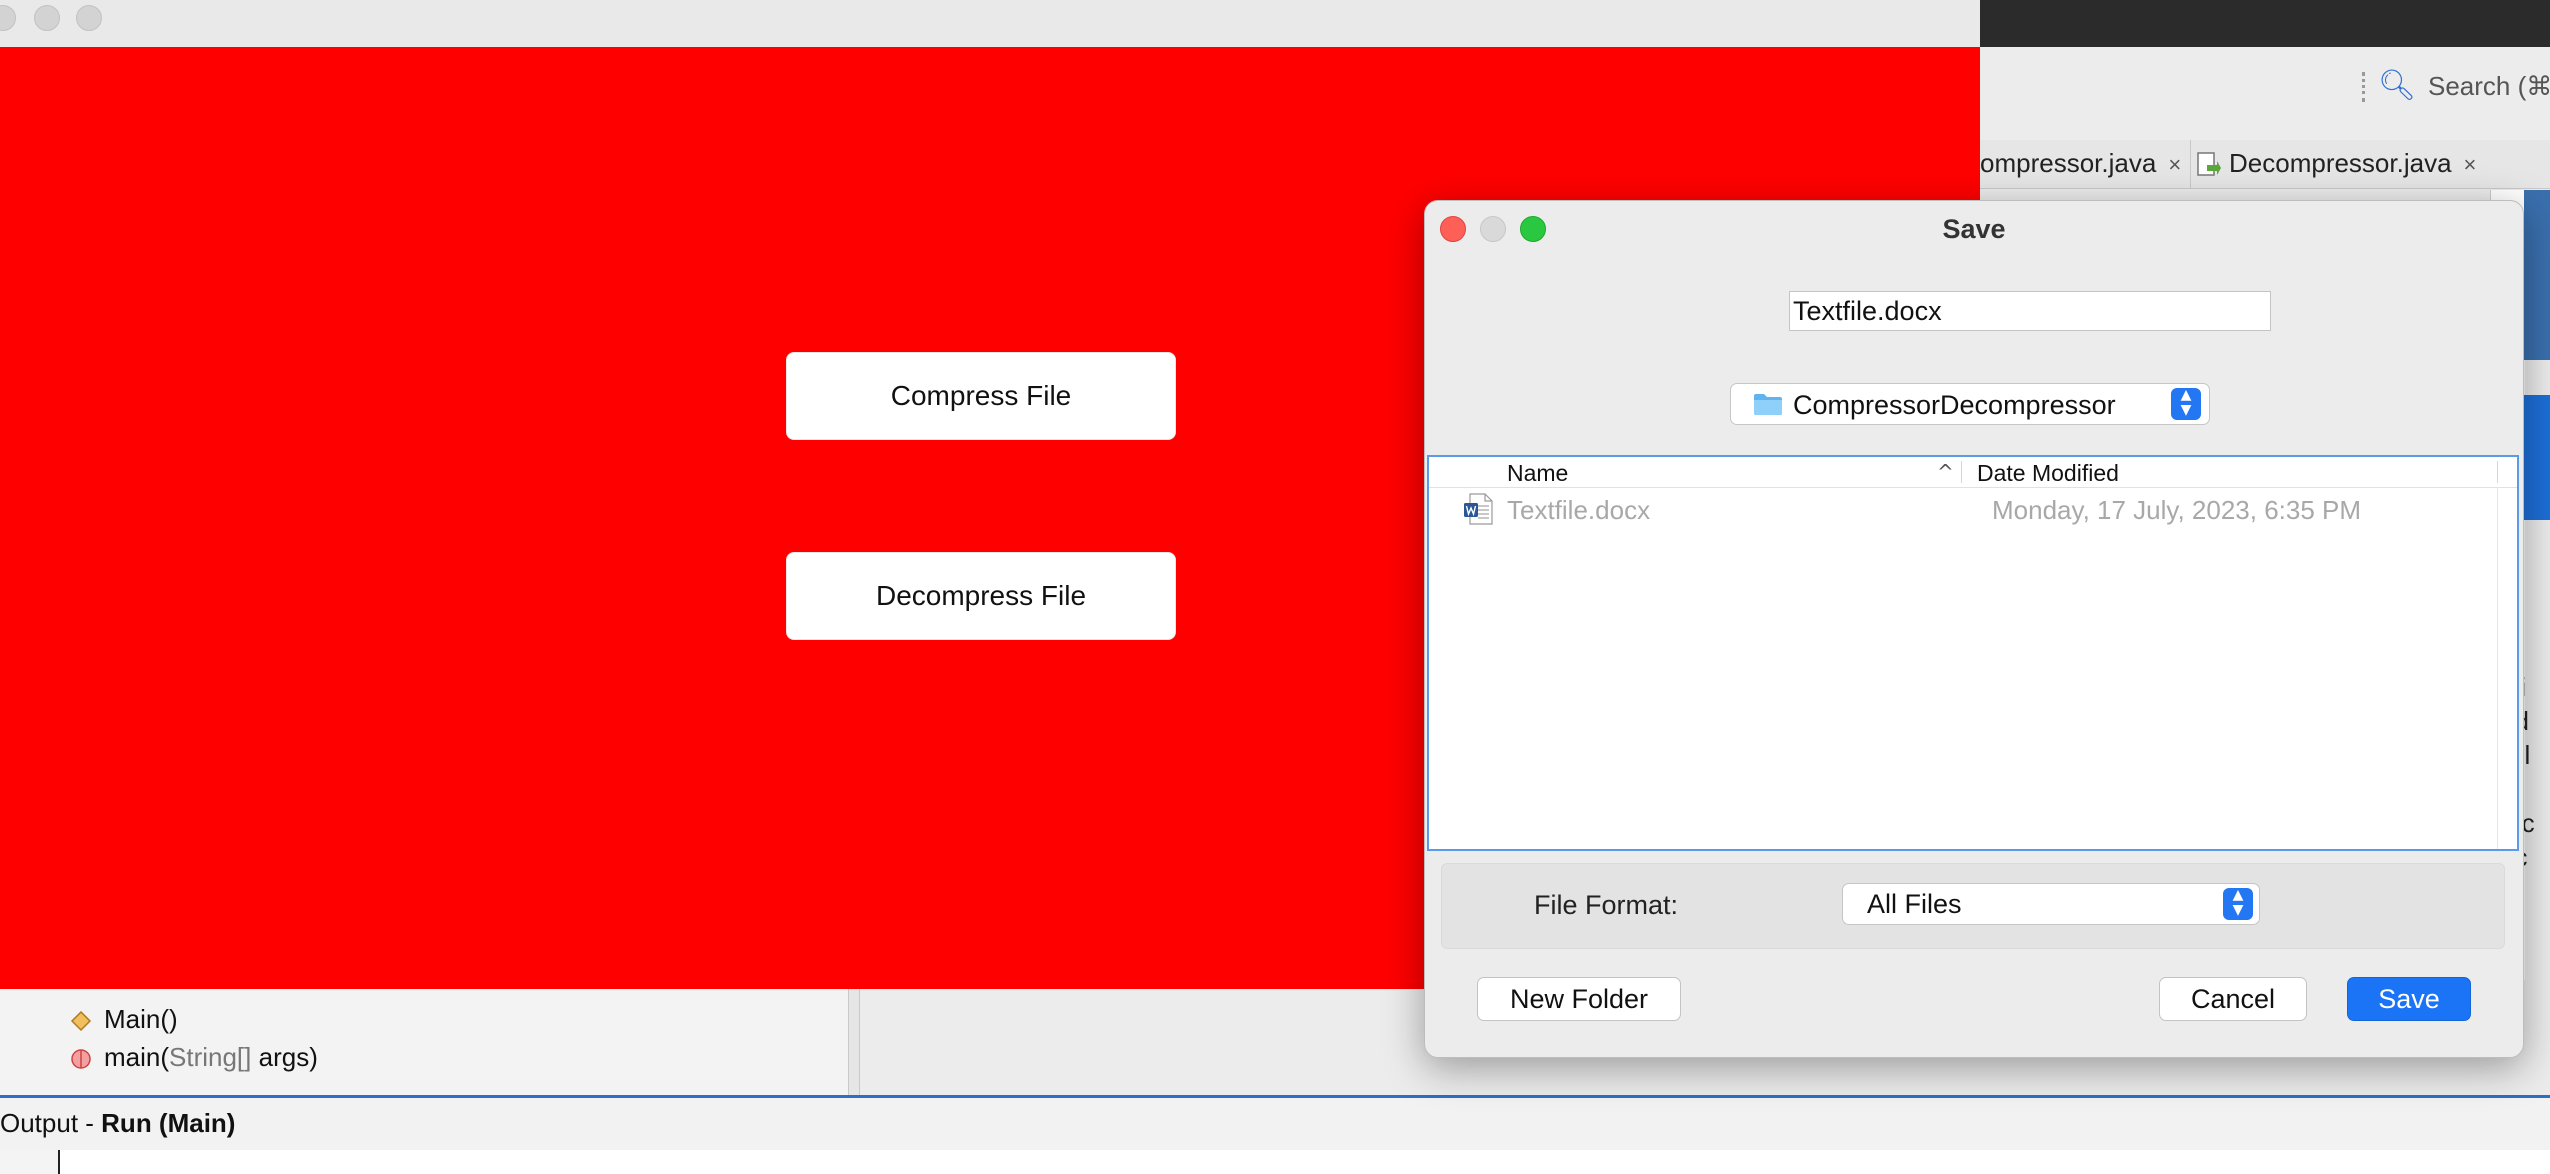 Image resolution: width=2550 pixels, height=1174 pixels. Describe the element at coordinates (2048, 473) in the screenshot. I see `column-date-header: Date Modified` at that location.